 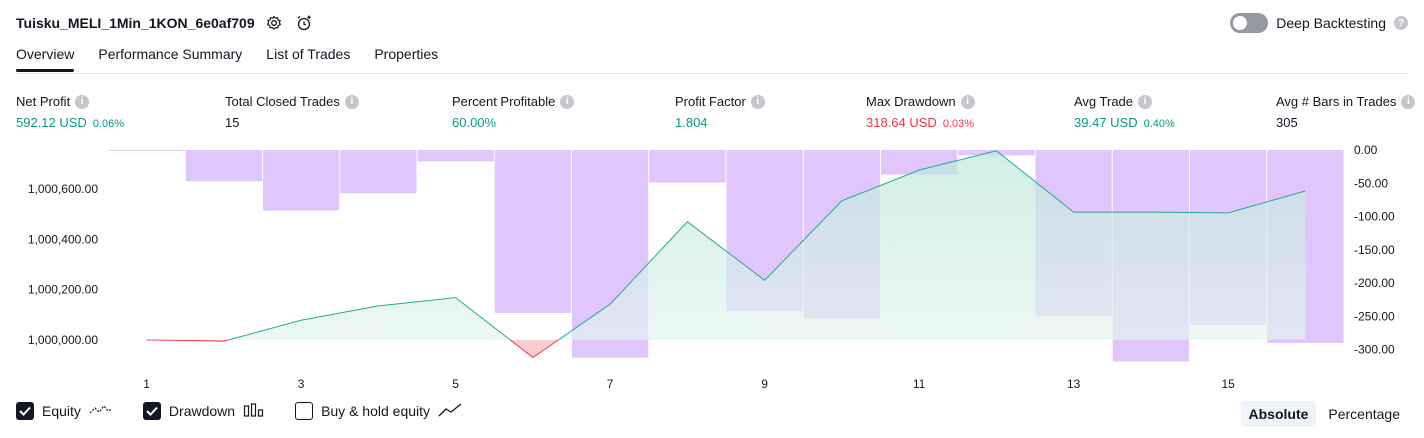 What do you see at coordinates (920, 112) in the screenshot?
I see `metric-max-drawdown: Max Drawdown i 318.64 USD 0.03%` at bounding box center [920, 112].